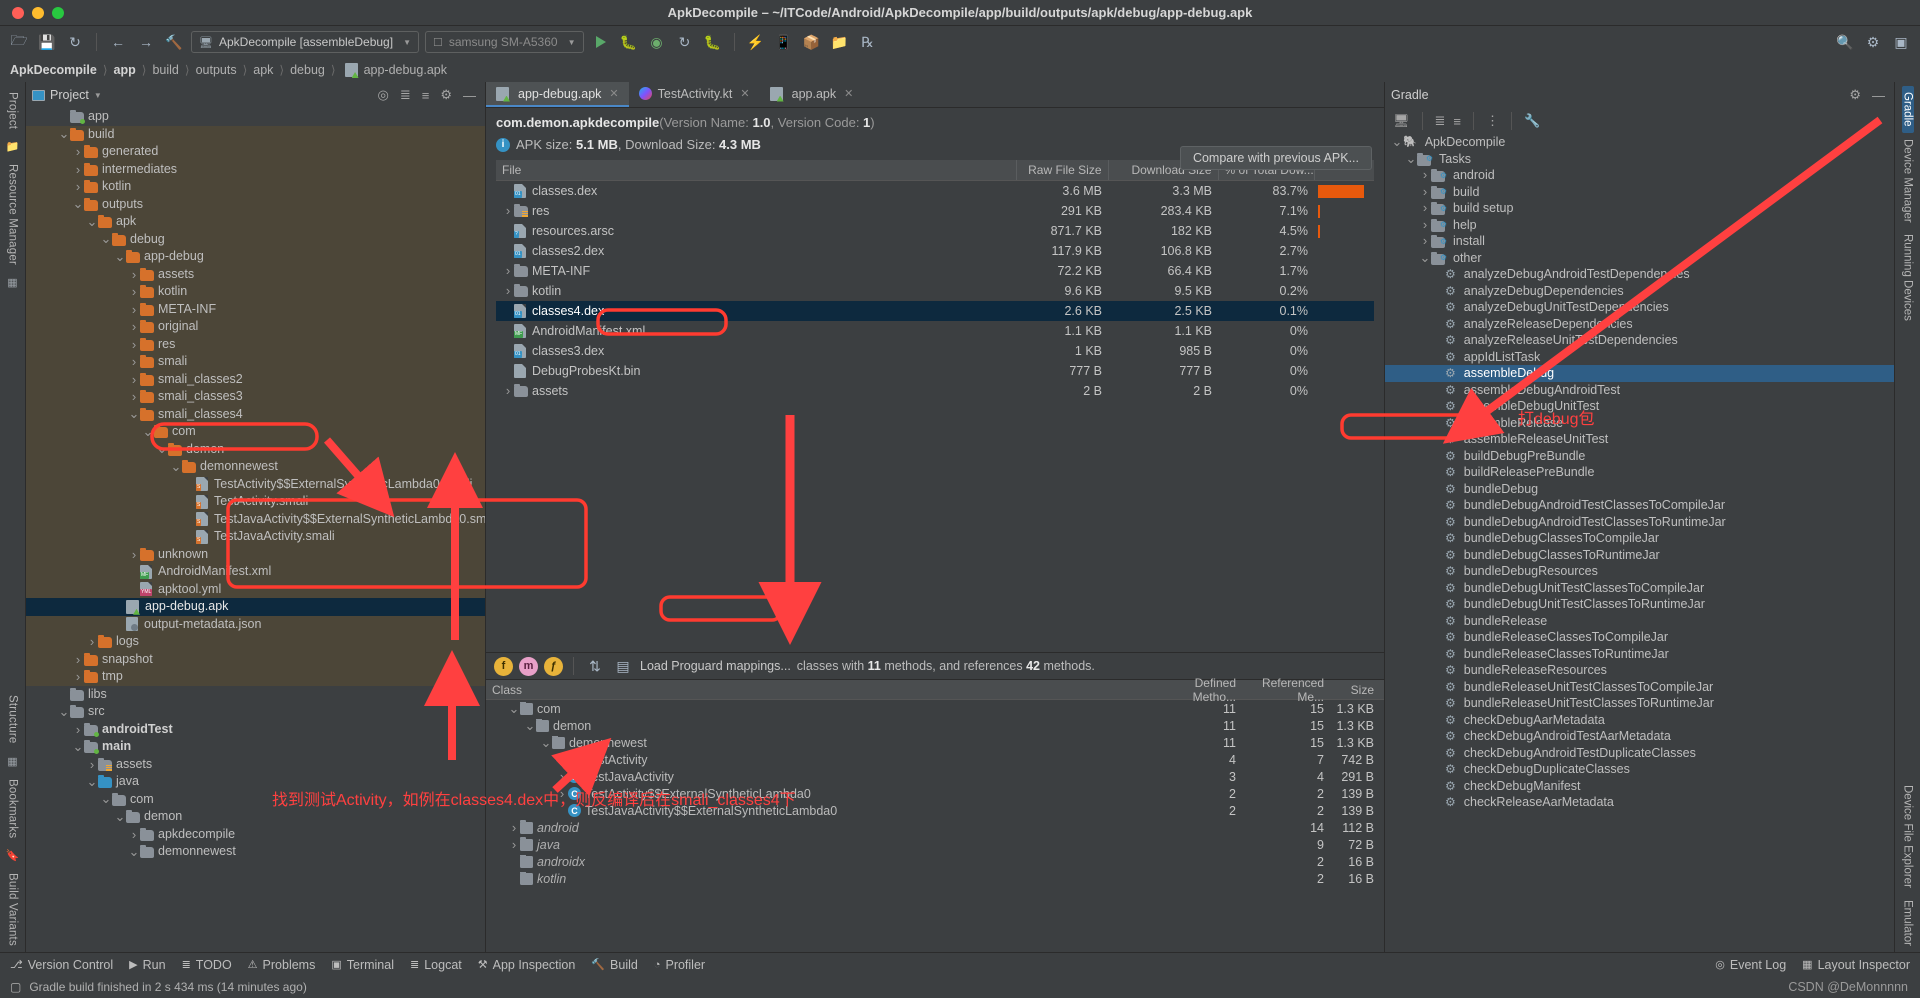  Describe the element at coordinates (255, 362) in the screenshot. I see `project-tree-row: › smali` at that location.